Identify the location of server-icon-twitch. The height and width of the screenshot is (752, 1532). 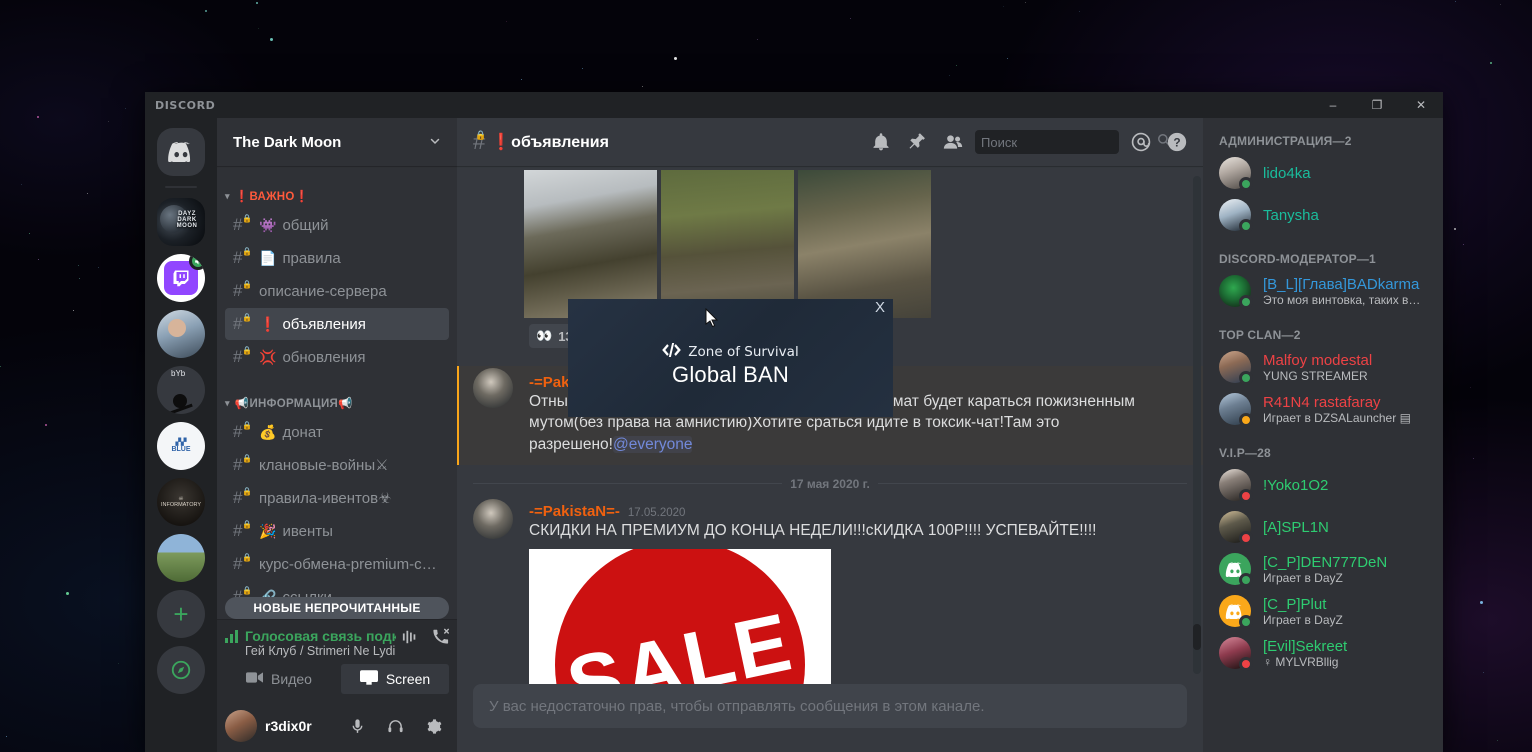
(181, 278).